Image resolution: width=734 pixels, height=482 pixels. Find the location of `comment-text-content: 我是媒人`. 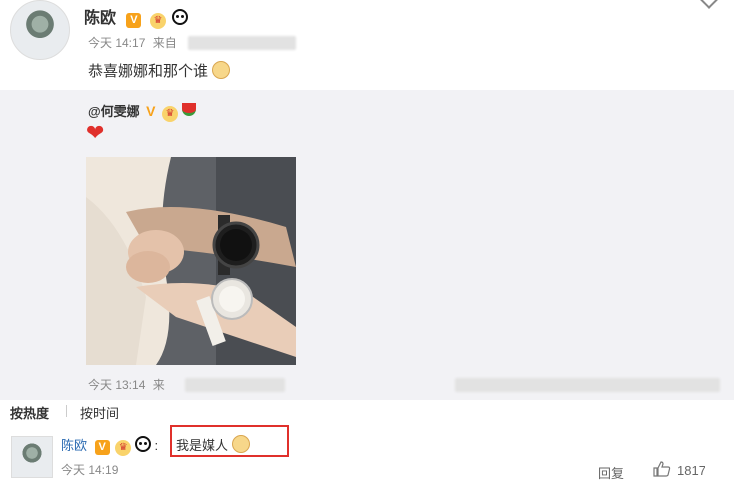

comment-text-content: 我是媒人 is located at coordinates (202, 445).